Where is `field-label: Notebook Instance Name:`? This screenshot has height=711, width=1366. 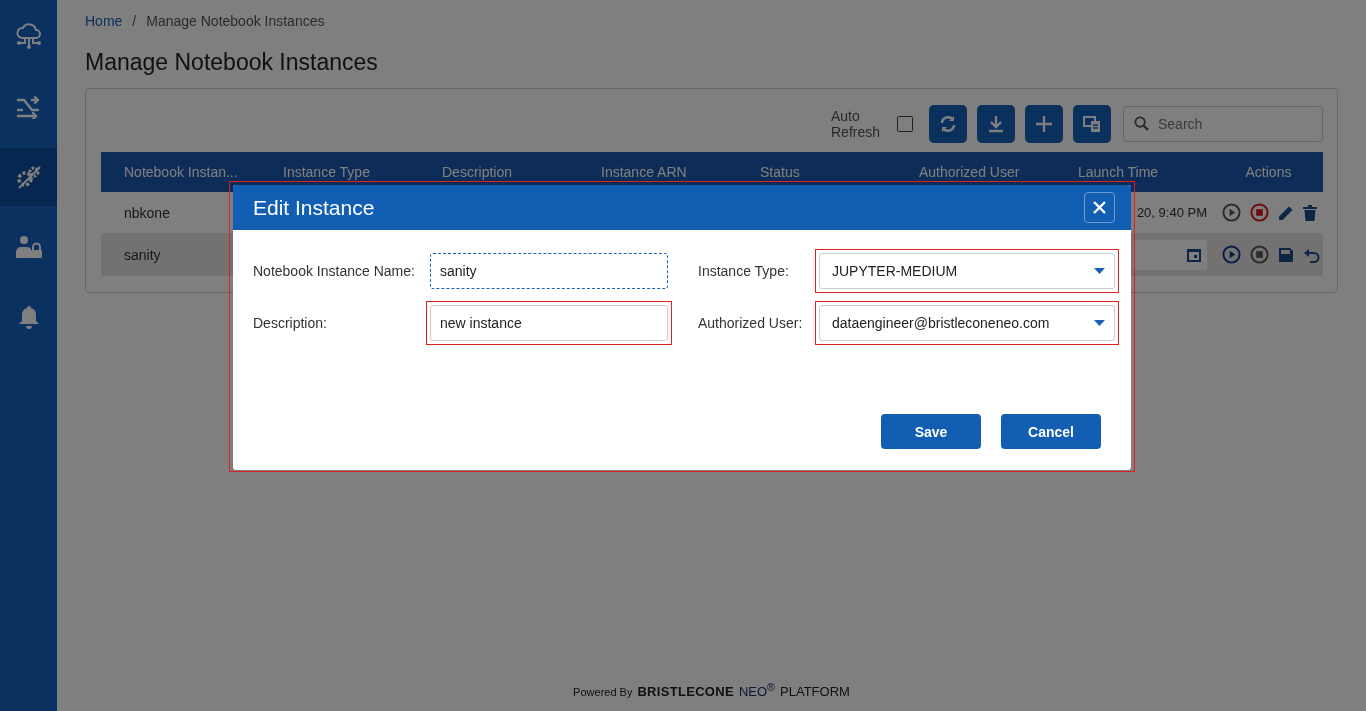
field-label: Notebook Instance Name: is located at coordinates (334, 271).